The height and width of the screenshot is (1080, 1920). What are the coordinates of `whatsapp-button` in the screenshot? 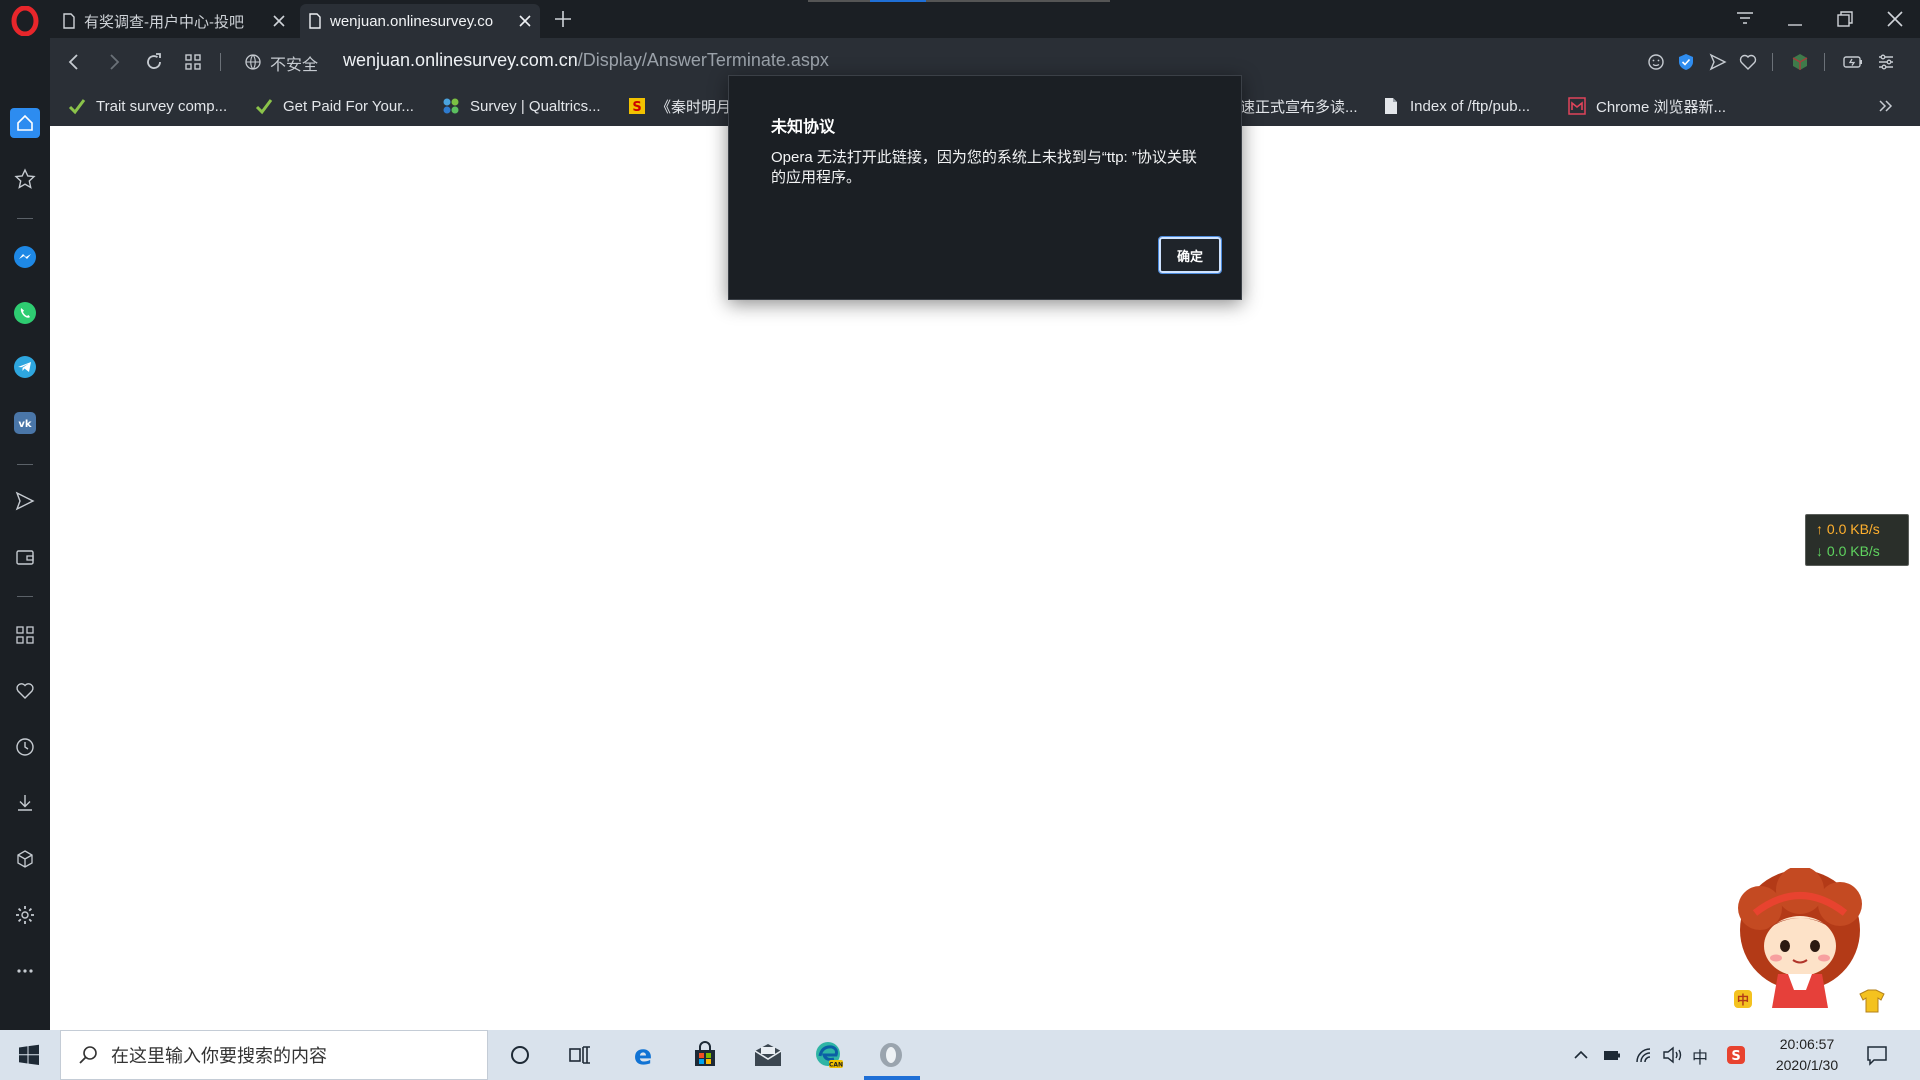 It's located at (25, 313).